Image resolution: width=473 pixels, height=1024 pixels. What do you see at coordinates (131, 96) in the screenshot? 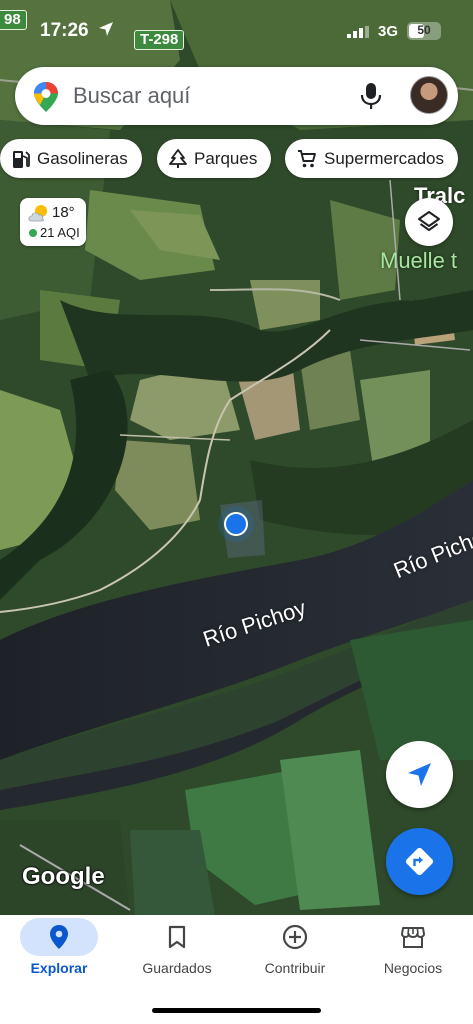
I see `search-input: Buscar aquí` at bounding box center [131, 96].